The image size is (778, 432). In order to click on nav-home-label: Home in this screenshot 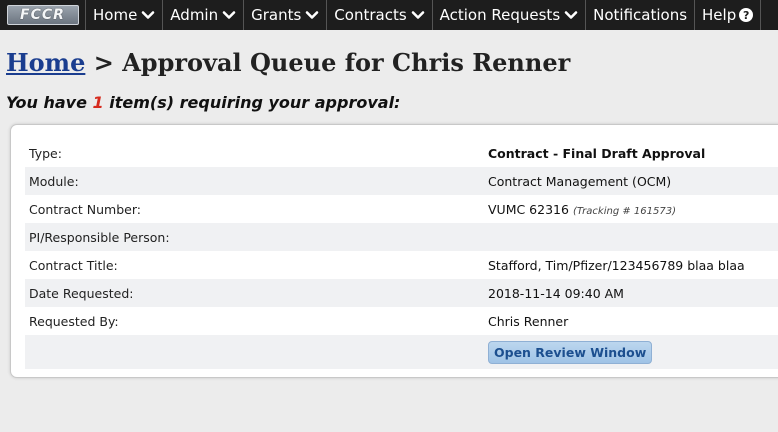, I will do `click(115, 15)`.